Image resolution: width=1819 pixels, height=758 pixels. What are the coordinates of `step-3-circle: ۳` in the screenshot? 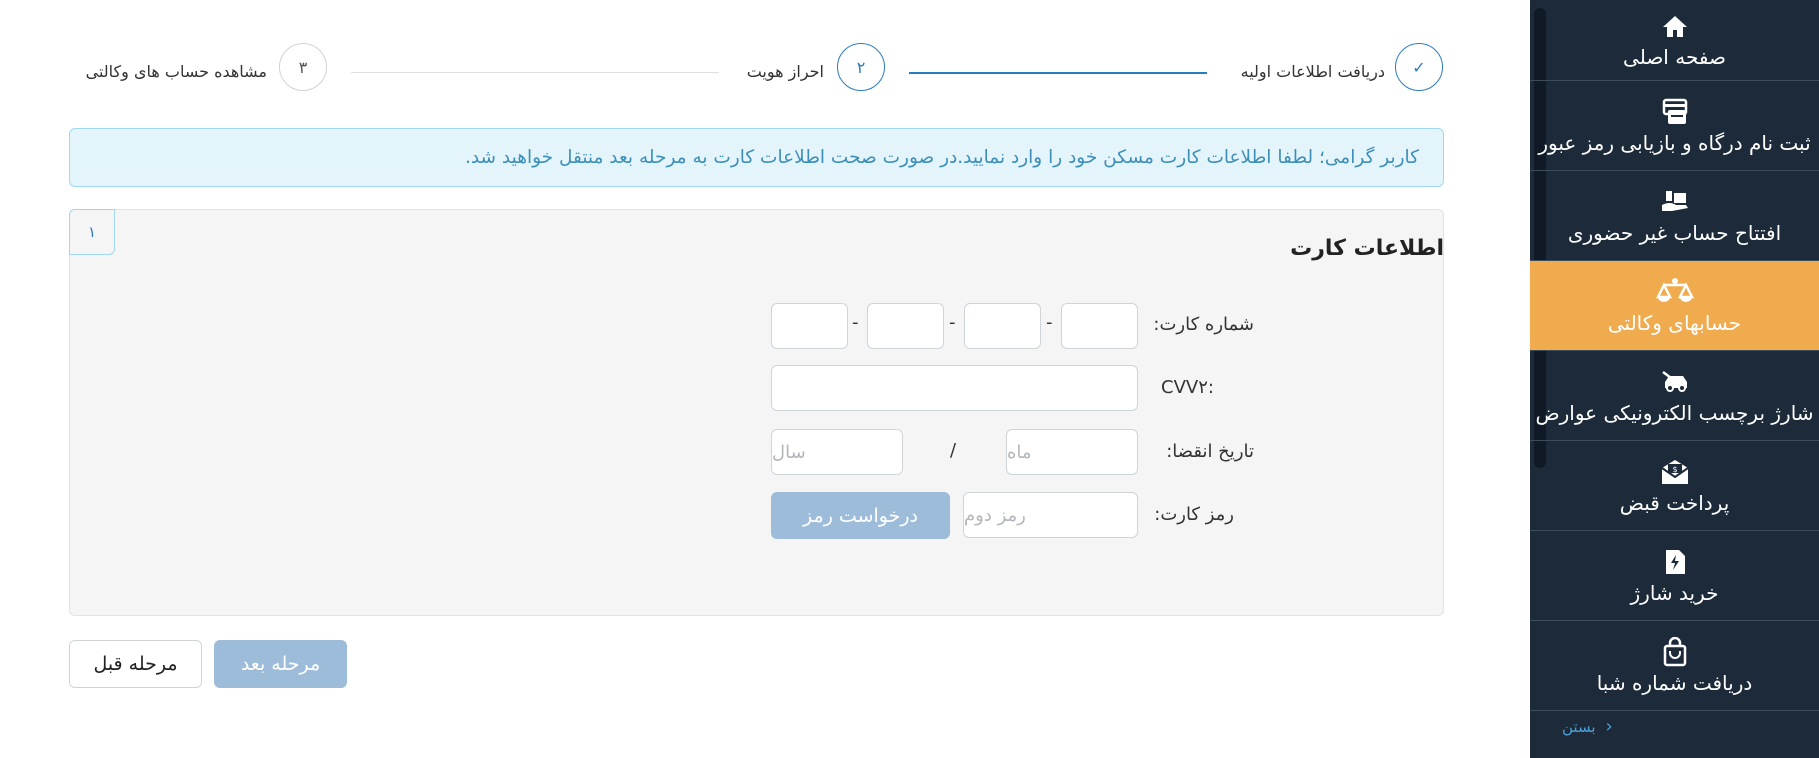 It's located at (303, 67).